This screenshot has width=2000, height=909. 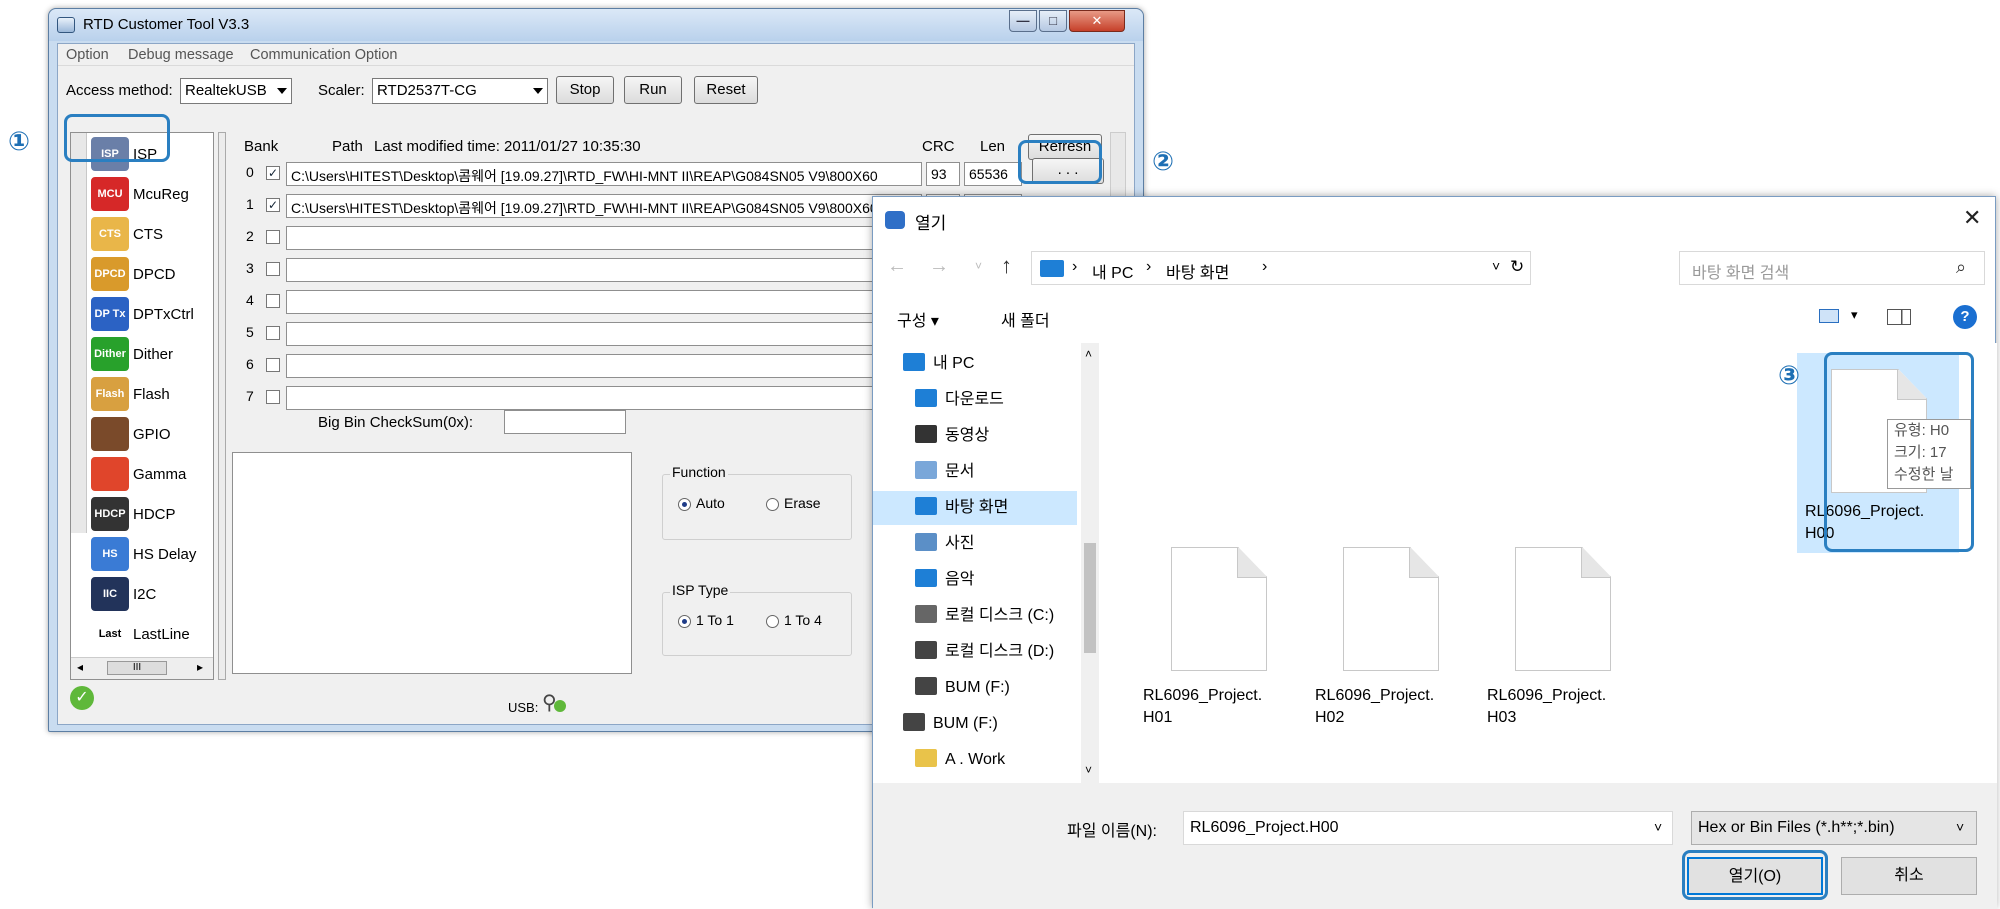 I want to click on nav-item: 문서, so click(x=1010, y=472).